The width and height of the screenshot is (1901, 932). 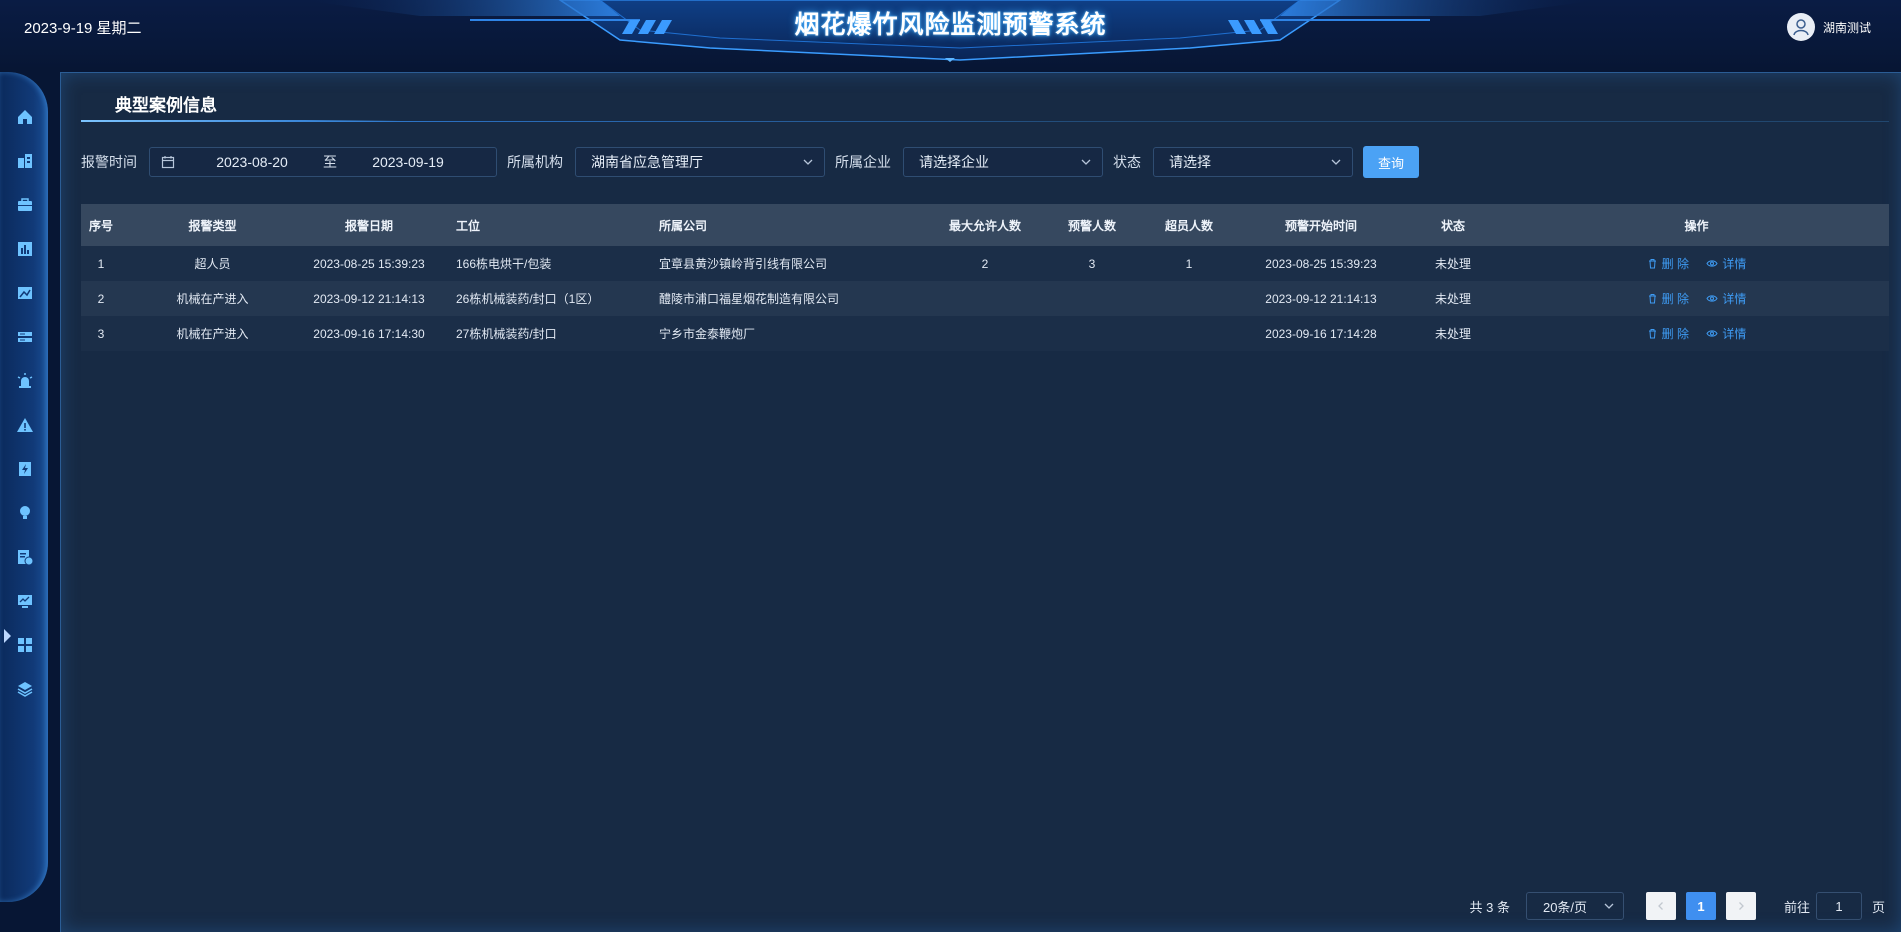 I want to click on cell-max, so click(x=985, y=298).